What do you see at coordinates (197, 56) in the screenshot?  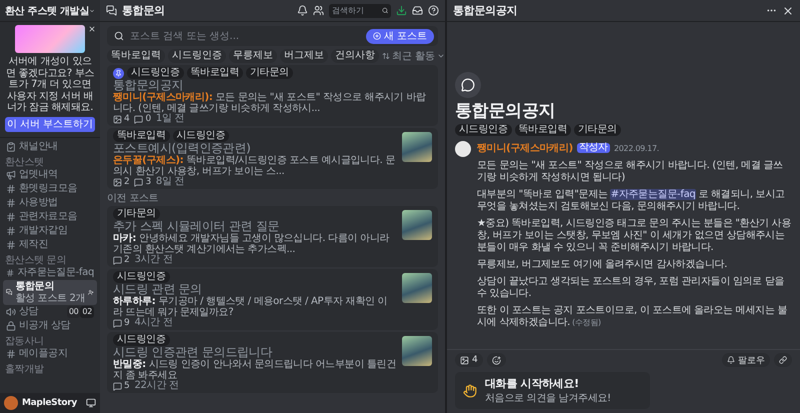 I see `tag-filter: 시드링인증` at bounding box center [197, 56].